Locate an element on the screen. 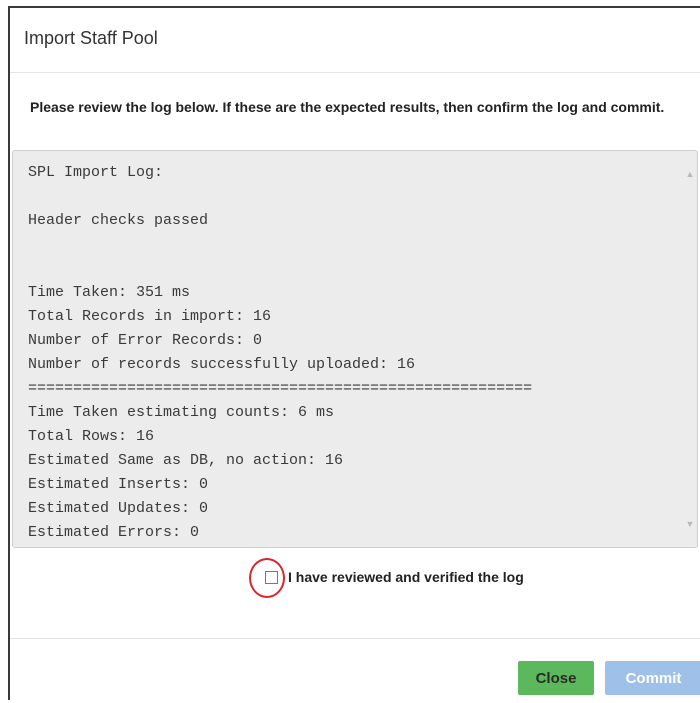  log-line: Total Records in import: 16 is located at coordinates (150, 316).